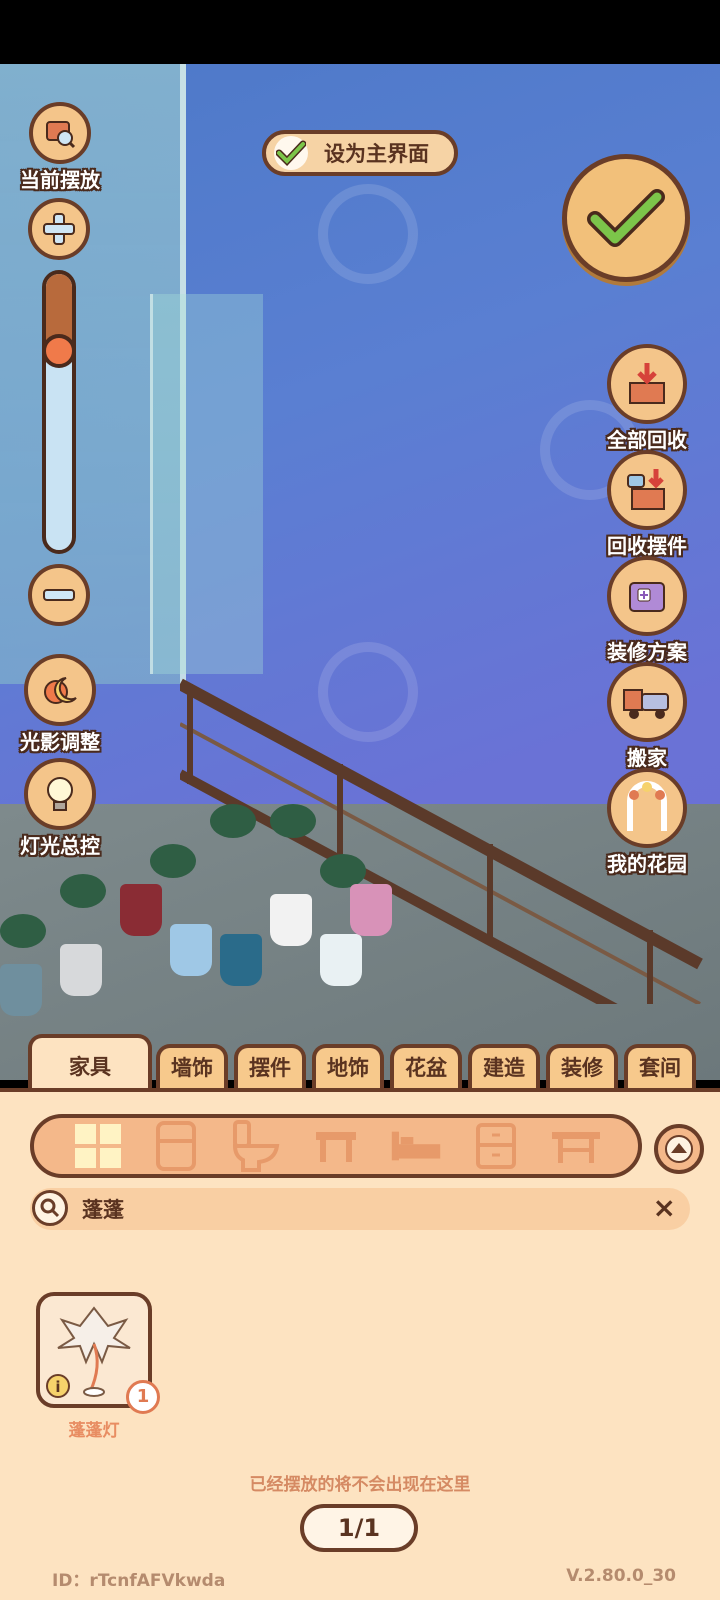  Describe the element at coordinates (576, 1146) in the screenshot. I see `desk-icon` at that location.